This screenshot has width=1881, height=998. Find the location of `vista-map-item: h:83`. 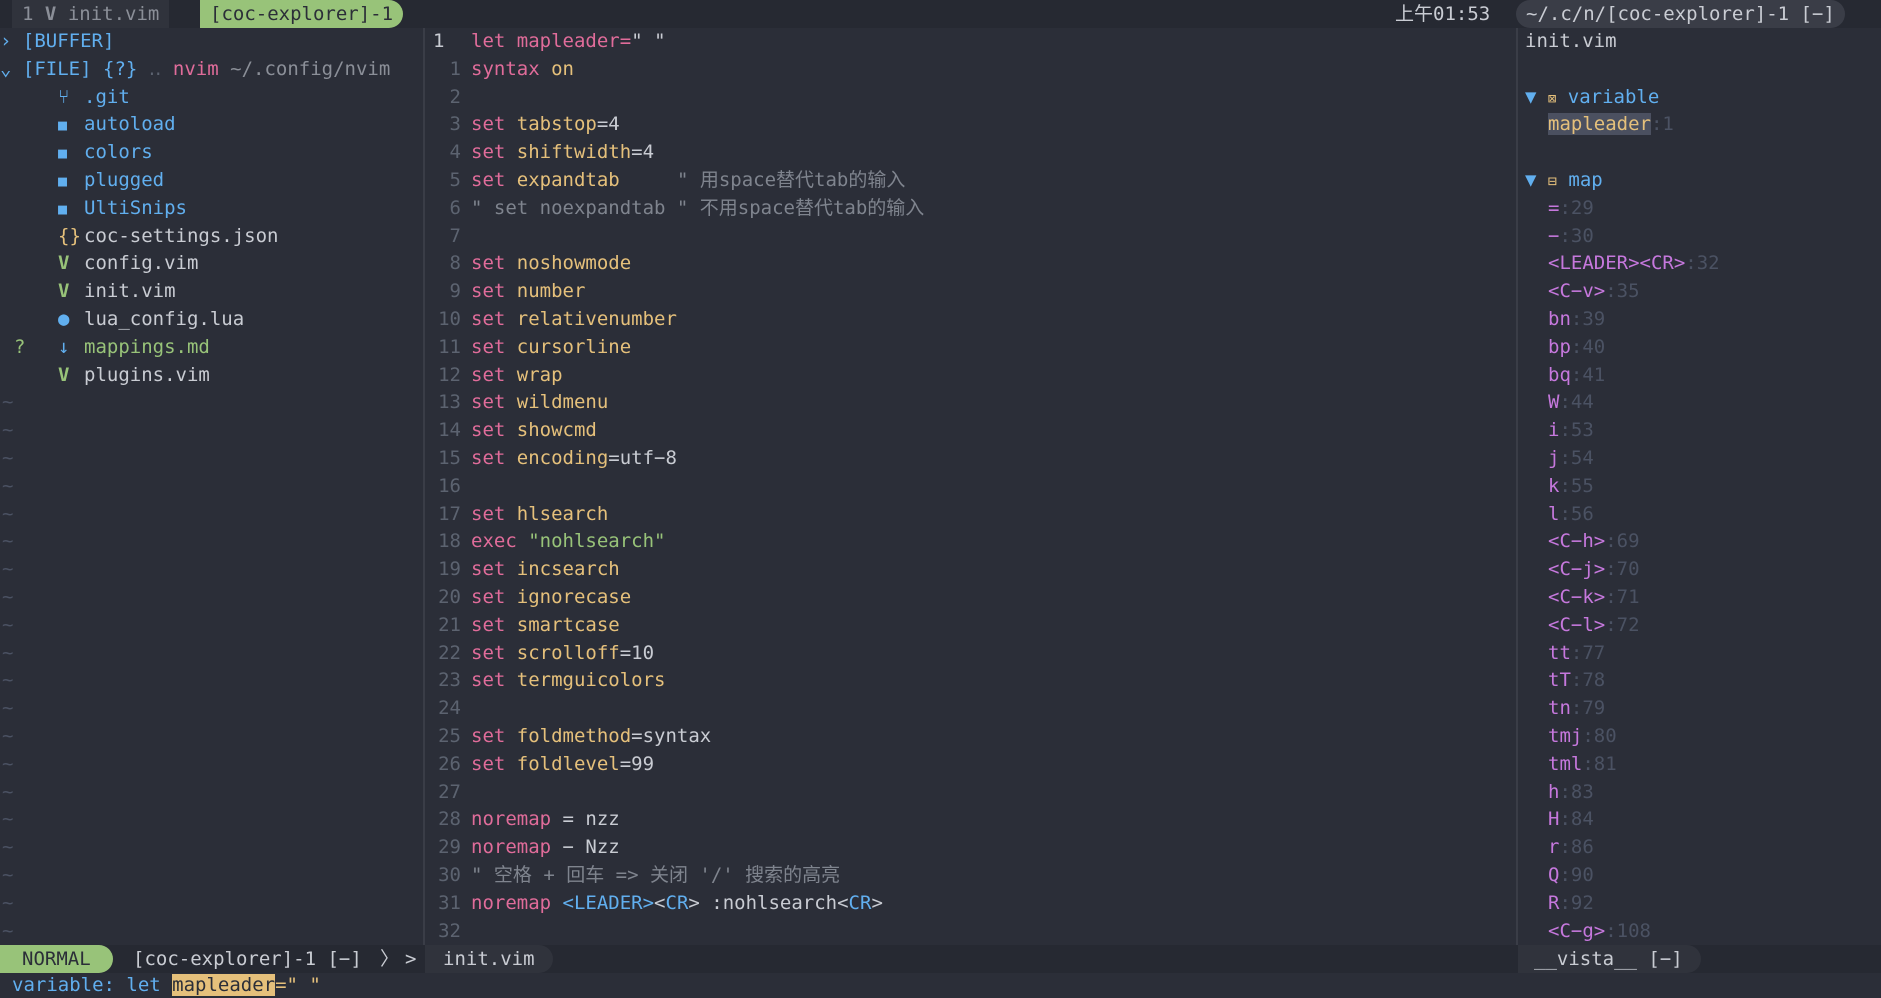

vista-map-item: h:83 is located at coordinates (1699, 793).